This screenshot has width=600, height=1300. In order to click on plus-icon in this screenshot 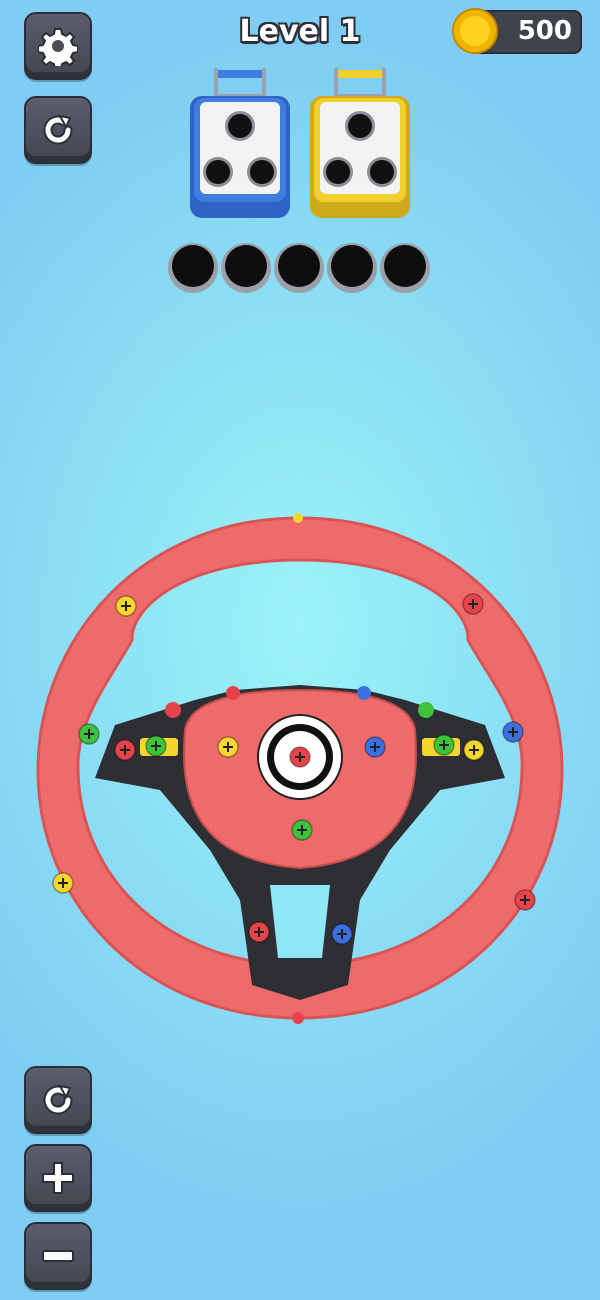, I will do `click(58, 1178)`.